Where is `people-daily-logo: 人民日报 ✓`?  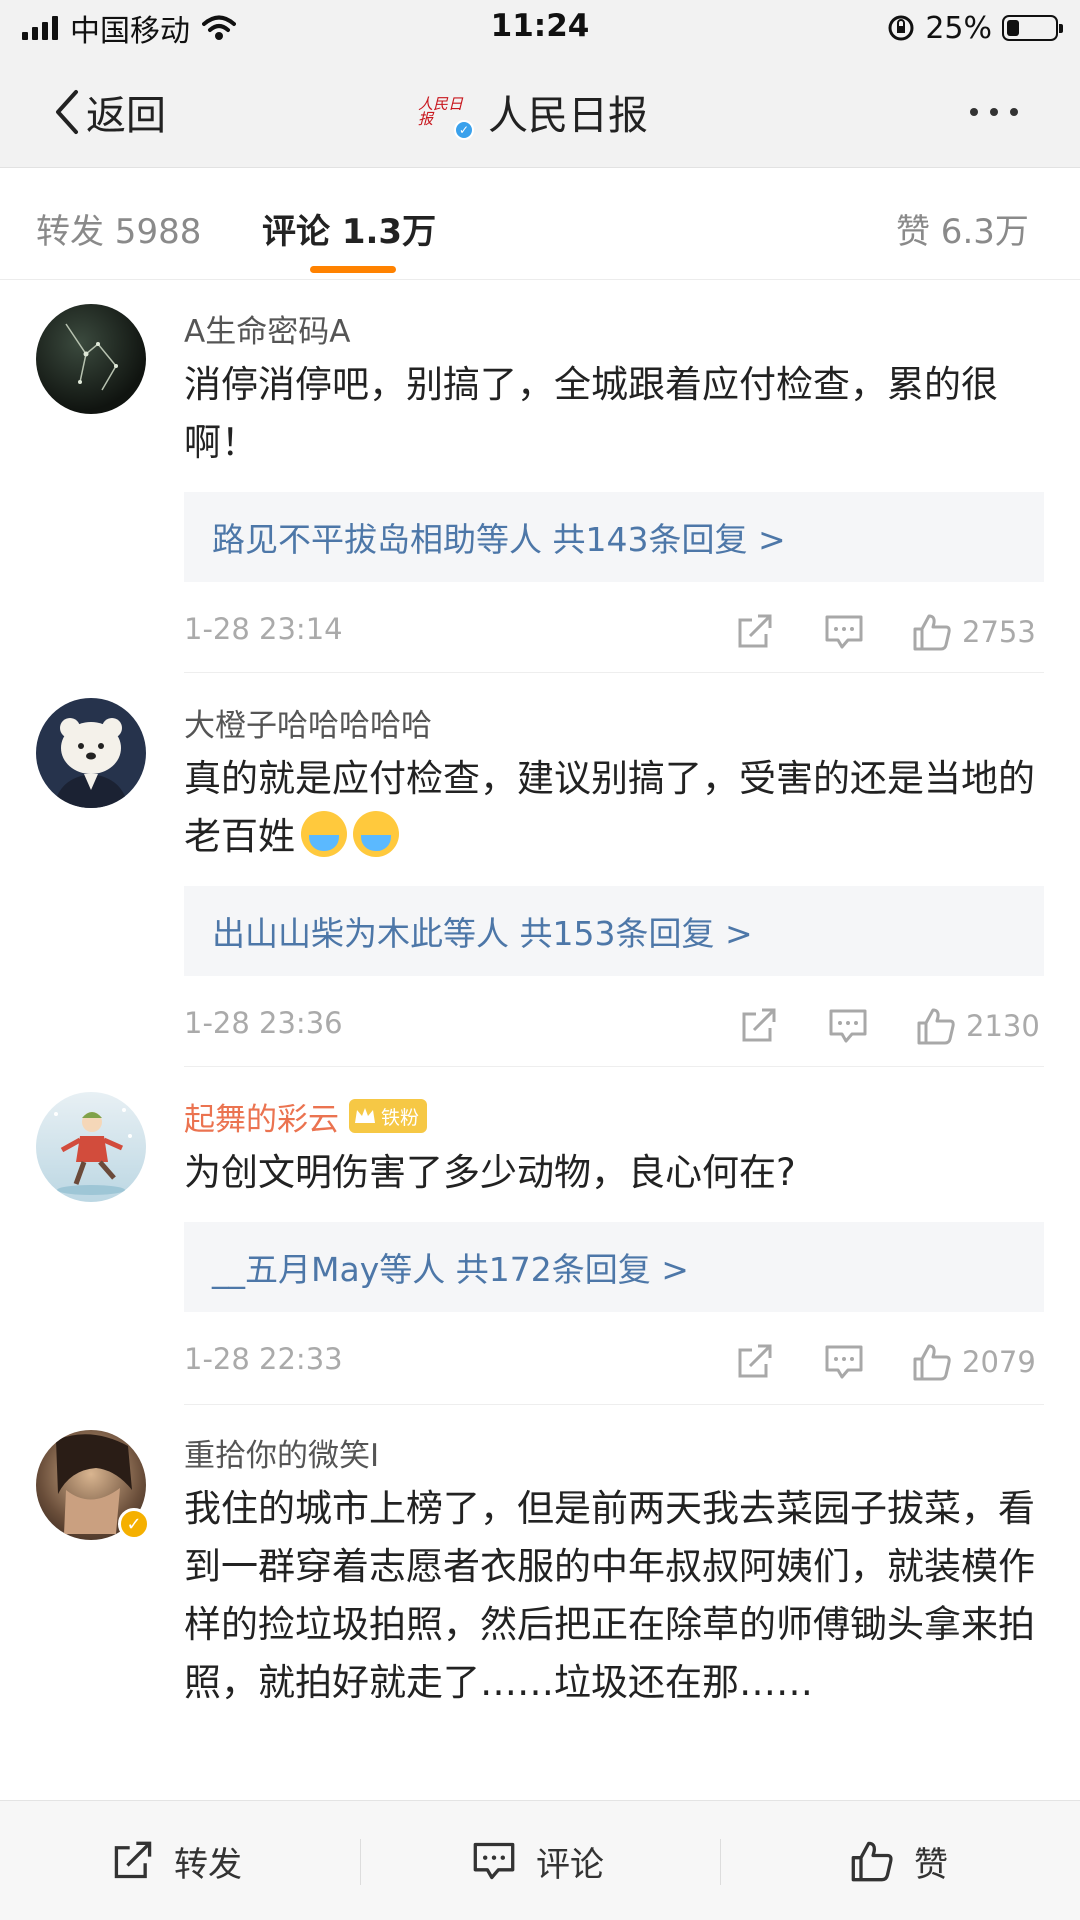 people-daily-logo: 人民日报 ✓ is located at coordinates (446, 116).